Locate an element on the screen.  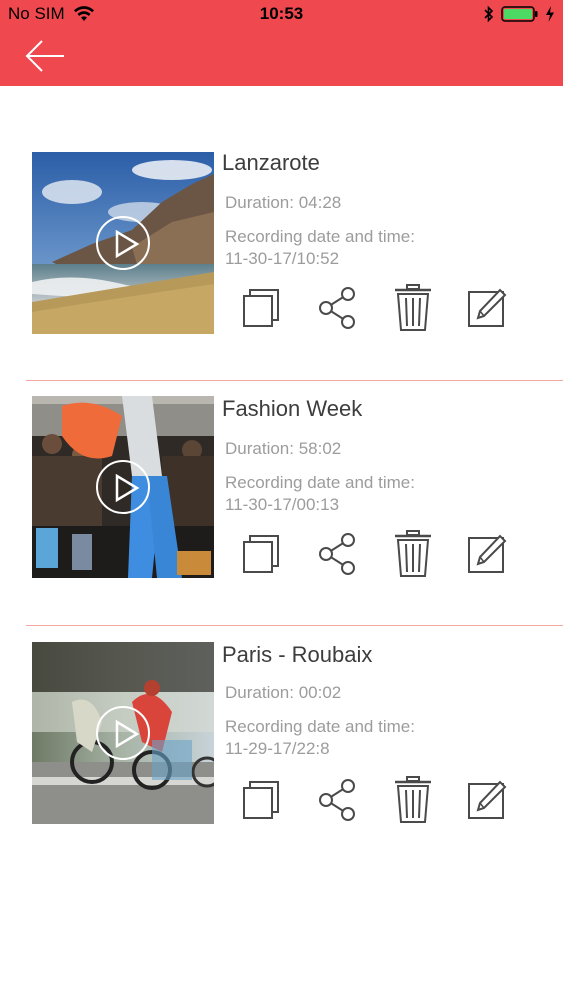
charging-icon is located at coordinates (550, 14).